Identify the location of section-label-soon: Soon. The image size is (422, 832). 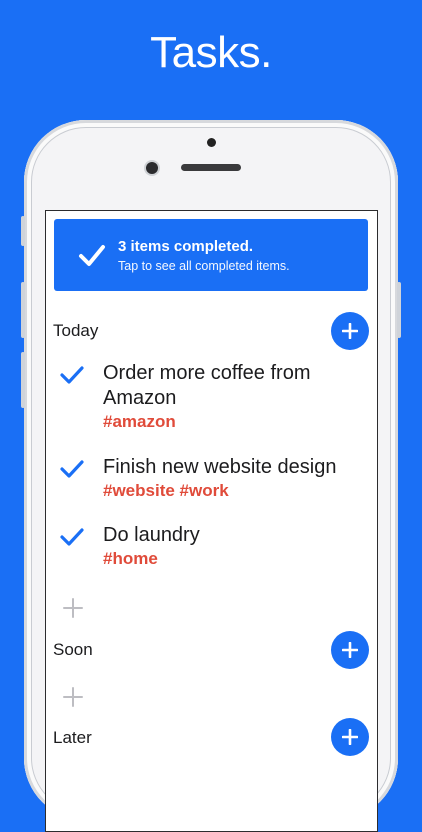
(73, 649).